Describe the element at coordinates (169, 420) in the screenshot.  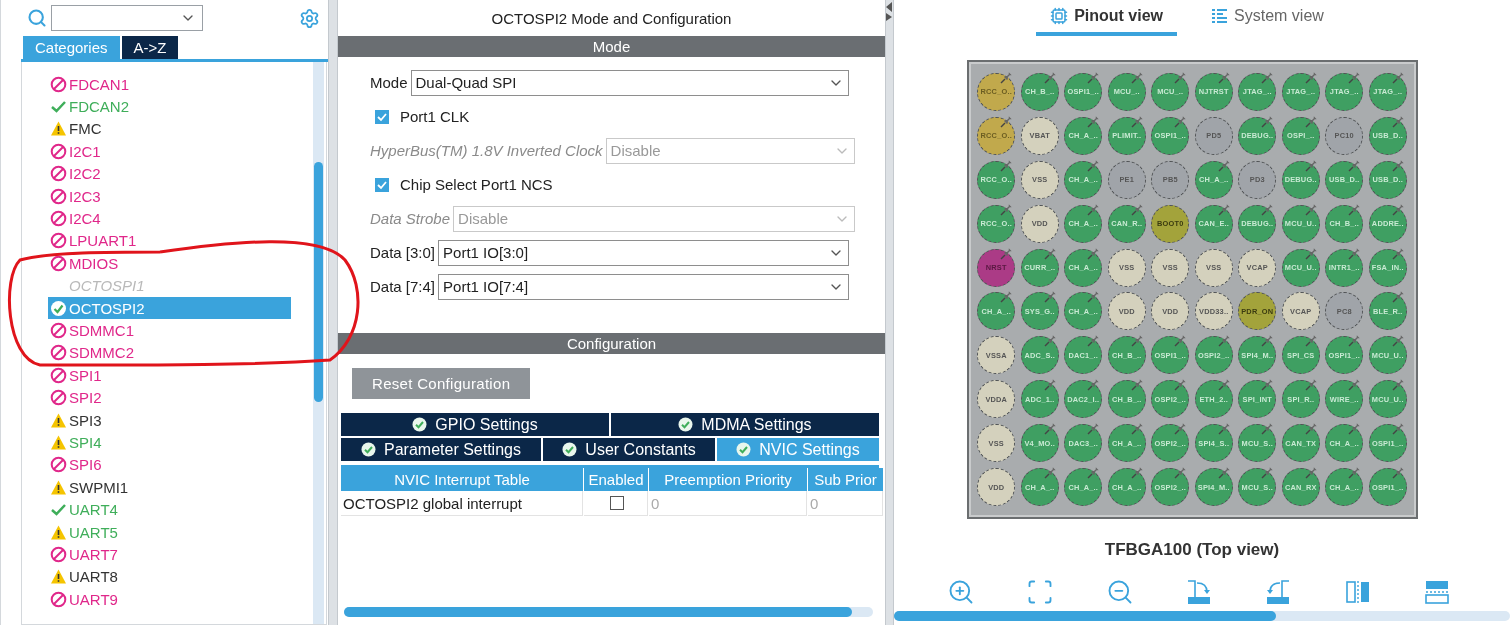
I see `peripheral-item: SPI3` at that location.